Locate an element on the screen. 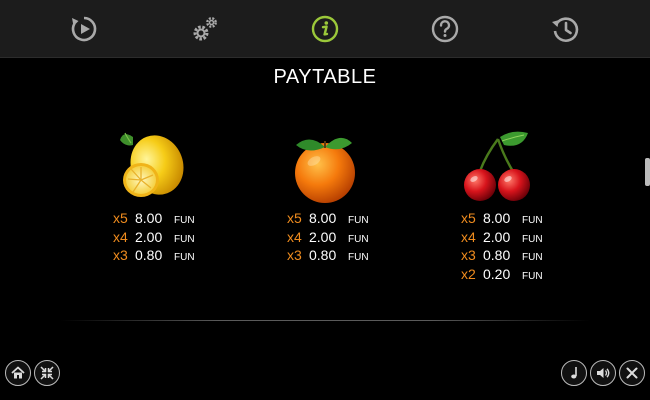 The height and width of the screenshot is (400, 650). orange-icon is located at coordinates (325, 166).